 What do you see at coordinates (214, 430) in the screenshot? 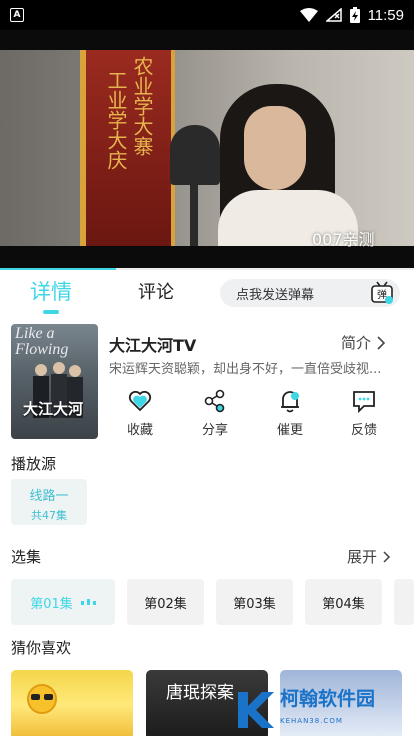
I see `share-label: 分享` at bounding box center [214, 430].